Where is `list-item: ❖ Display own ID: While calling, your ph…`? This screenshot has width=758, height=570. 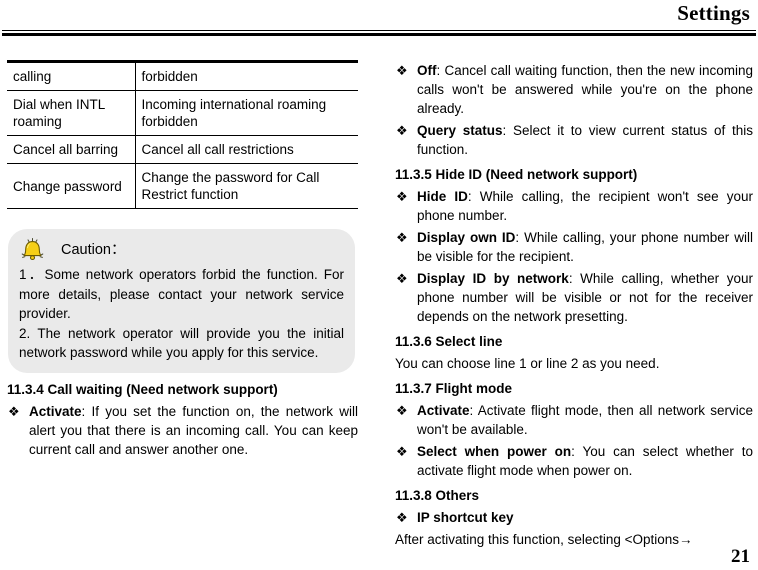 list-item: ❖ Display own ID: While calling, your ph… is located at coordinates (574, 247).